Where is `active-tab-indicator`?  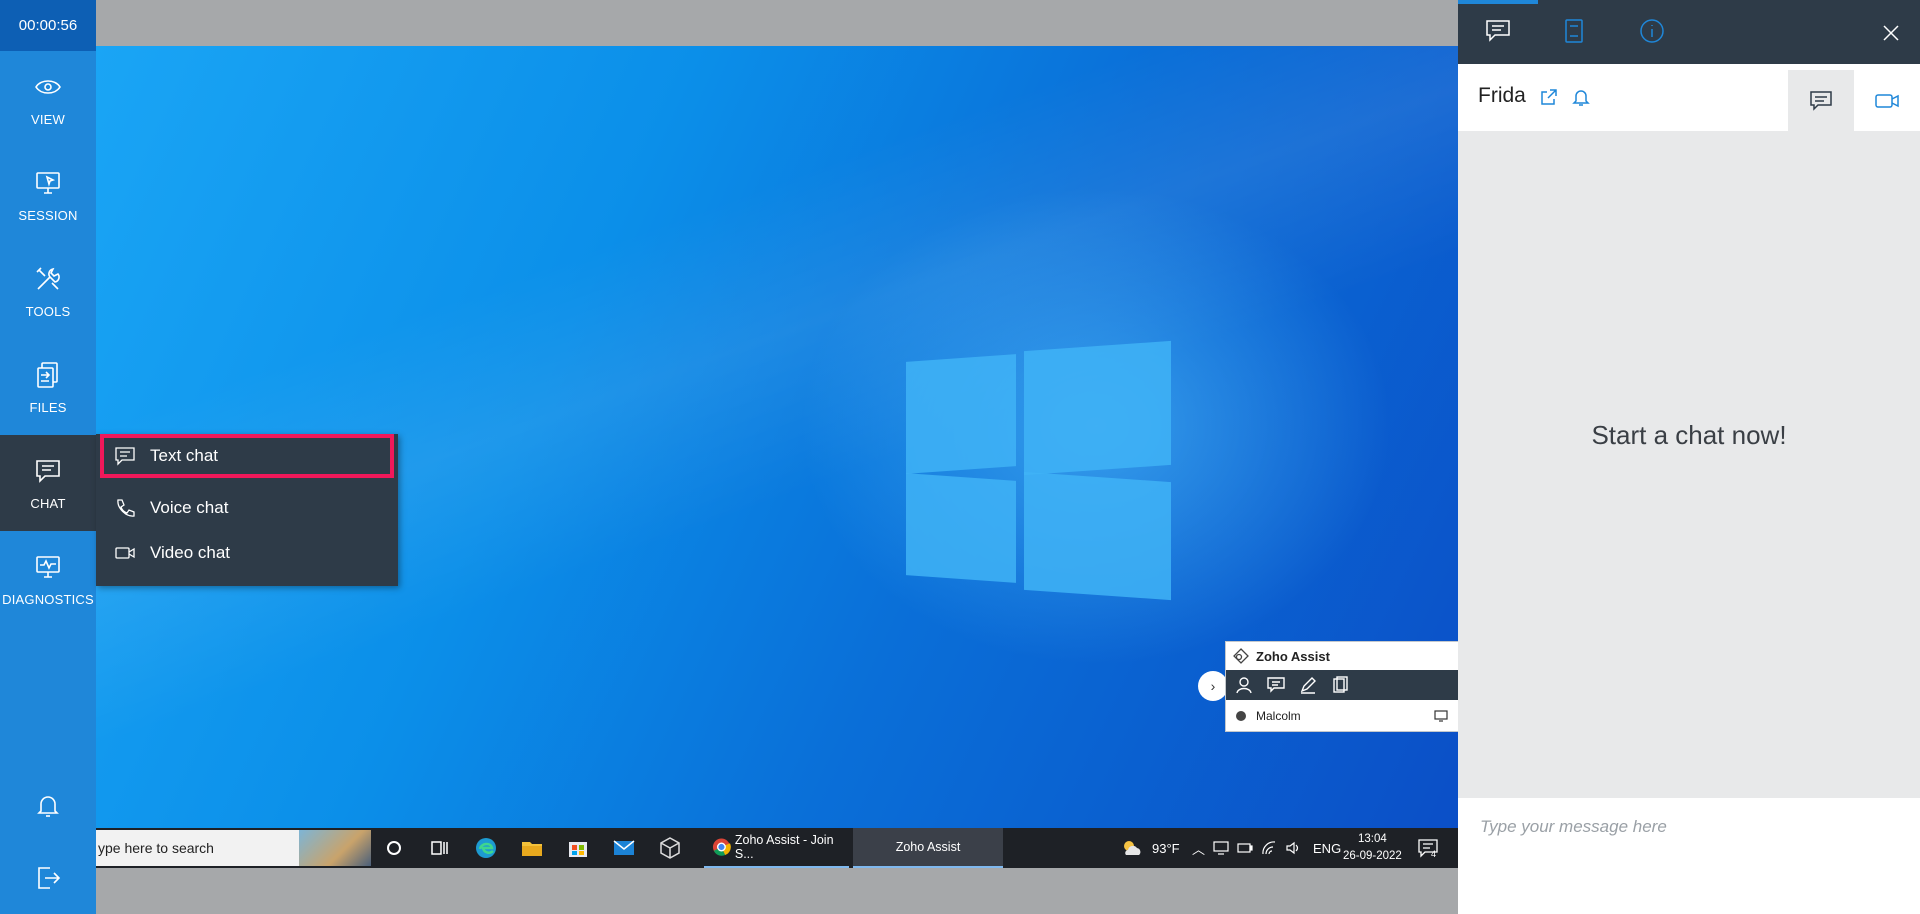 active-tab-indicator is located at coordinates (1498, 2).